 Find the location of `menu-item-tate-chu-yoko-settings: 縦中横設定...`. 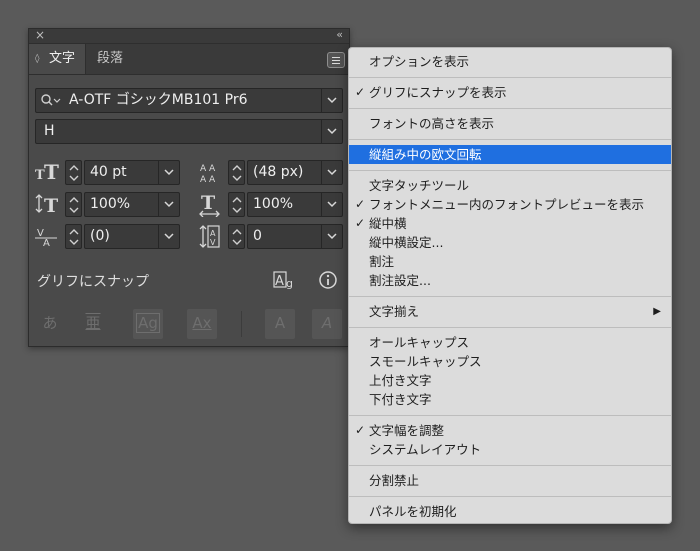

menu-item-tate-chu-yoko-settings: 縦中横設定... is located at coordinates (510, 242).